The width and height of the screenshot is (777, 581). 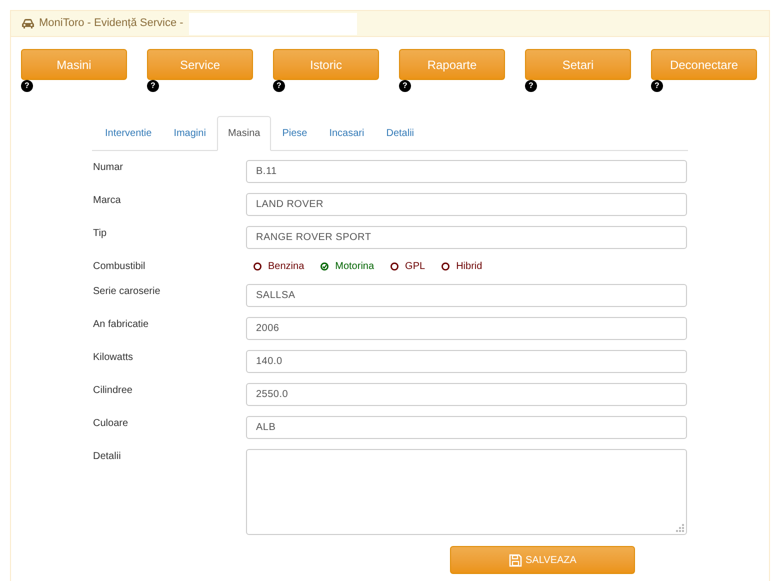 I want to click on text-field: 140.0, so click(x=466, y=361).